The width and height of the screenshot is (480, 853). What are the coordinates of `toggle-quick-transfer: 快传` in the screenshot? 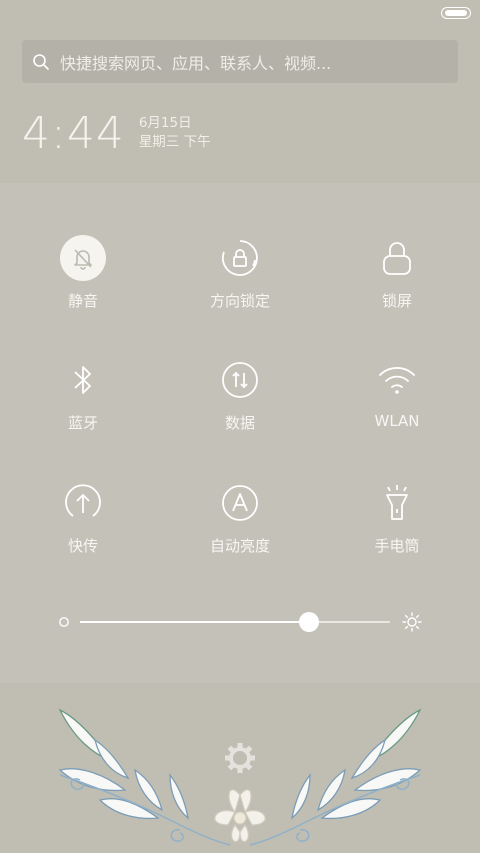 It's located at (83, 518).